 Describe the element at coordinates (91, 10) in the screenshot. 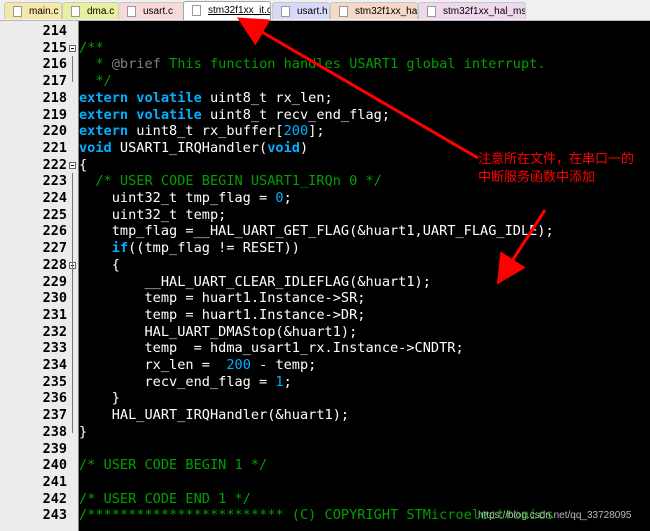

I see `tab-dma-c: dma.c` at that location.